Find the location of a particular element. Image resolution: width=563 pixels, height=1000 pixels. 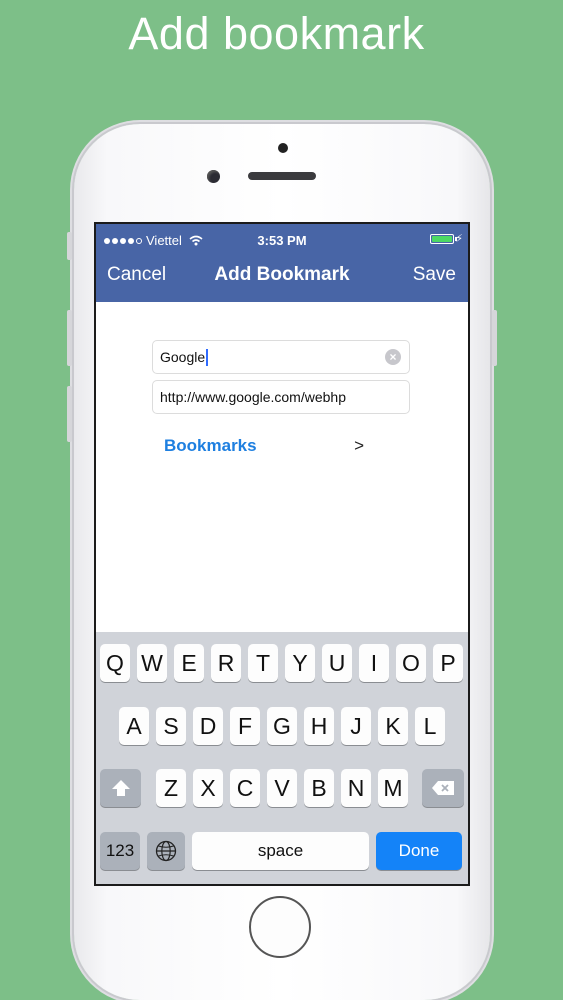

chevron-right-icon: > is located at coordinates (359, 445).